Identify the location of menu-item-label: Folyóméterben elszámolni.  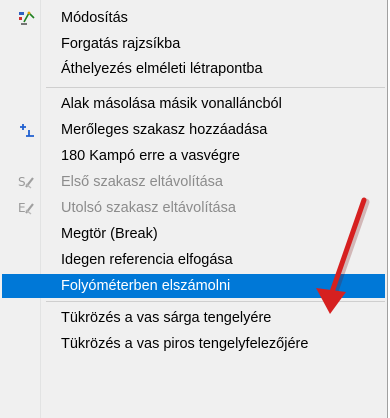
(146, 286).